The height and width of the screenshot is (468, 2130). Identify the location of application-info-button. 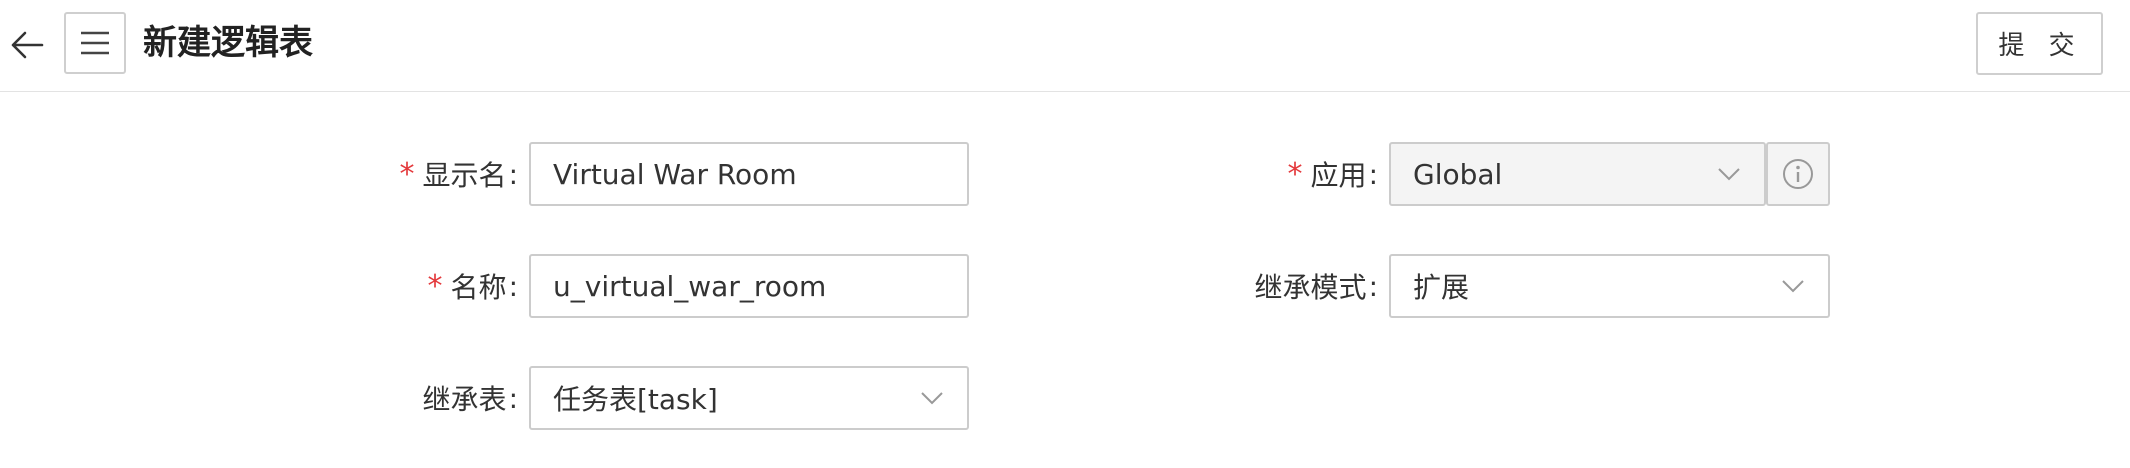
(1798, 174).